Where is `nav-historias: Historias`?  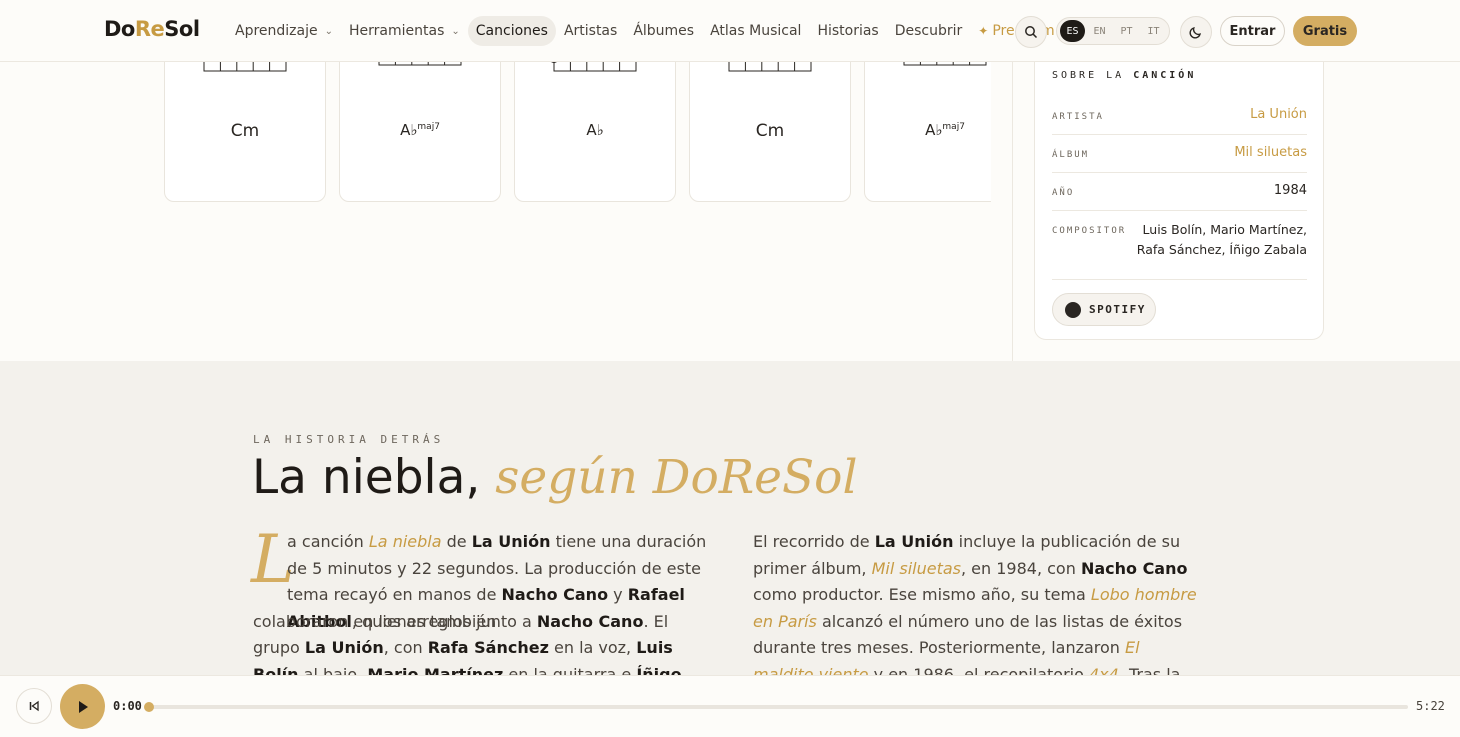 nav-historias: Historias is located at coordinates (847, 31).